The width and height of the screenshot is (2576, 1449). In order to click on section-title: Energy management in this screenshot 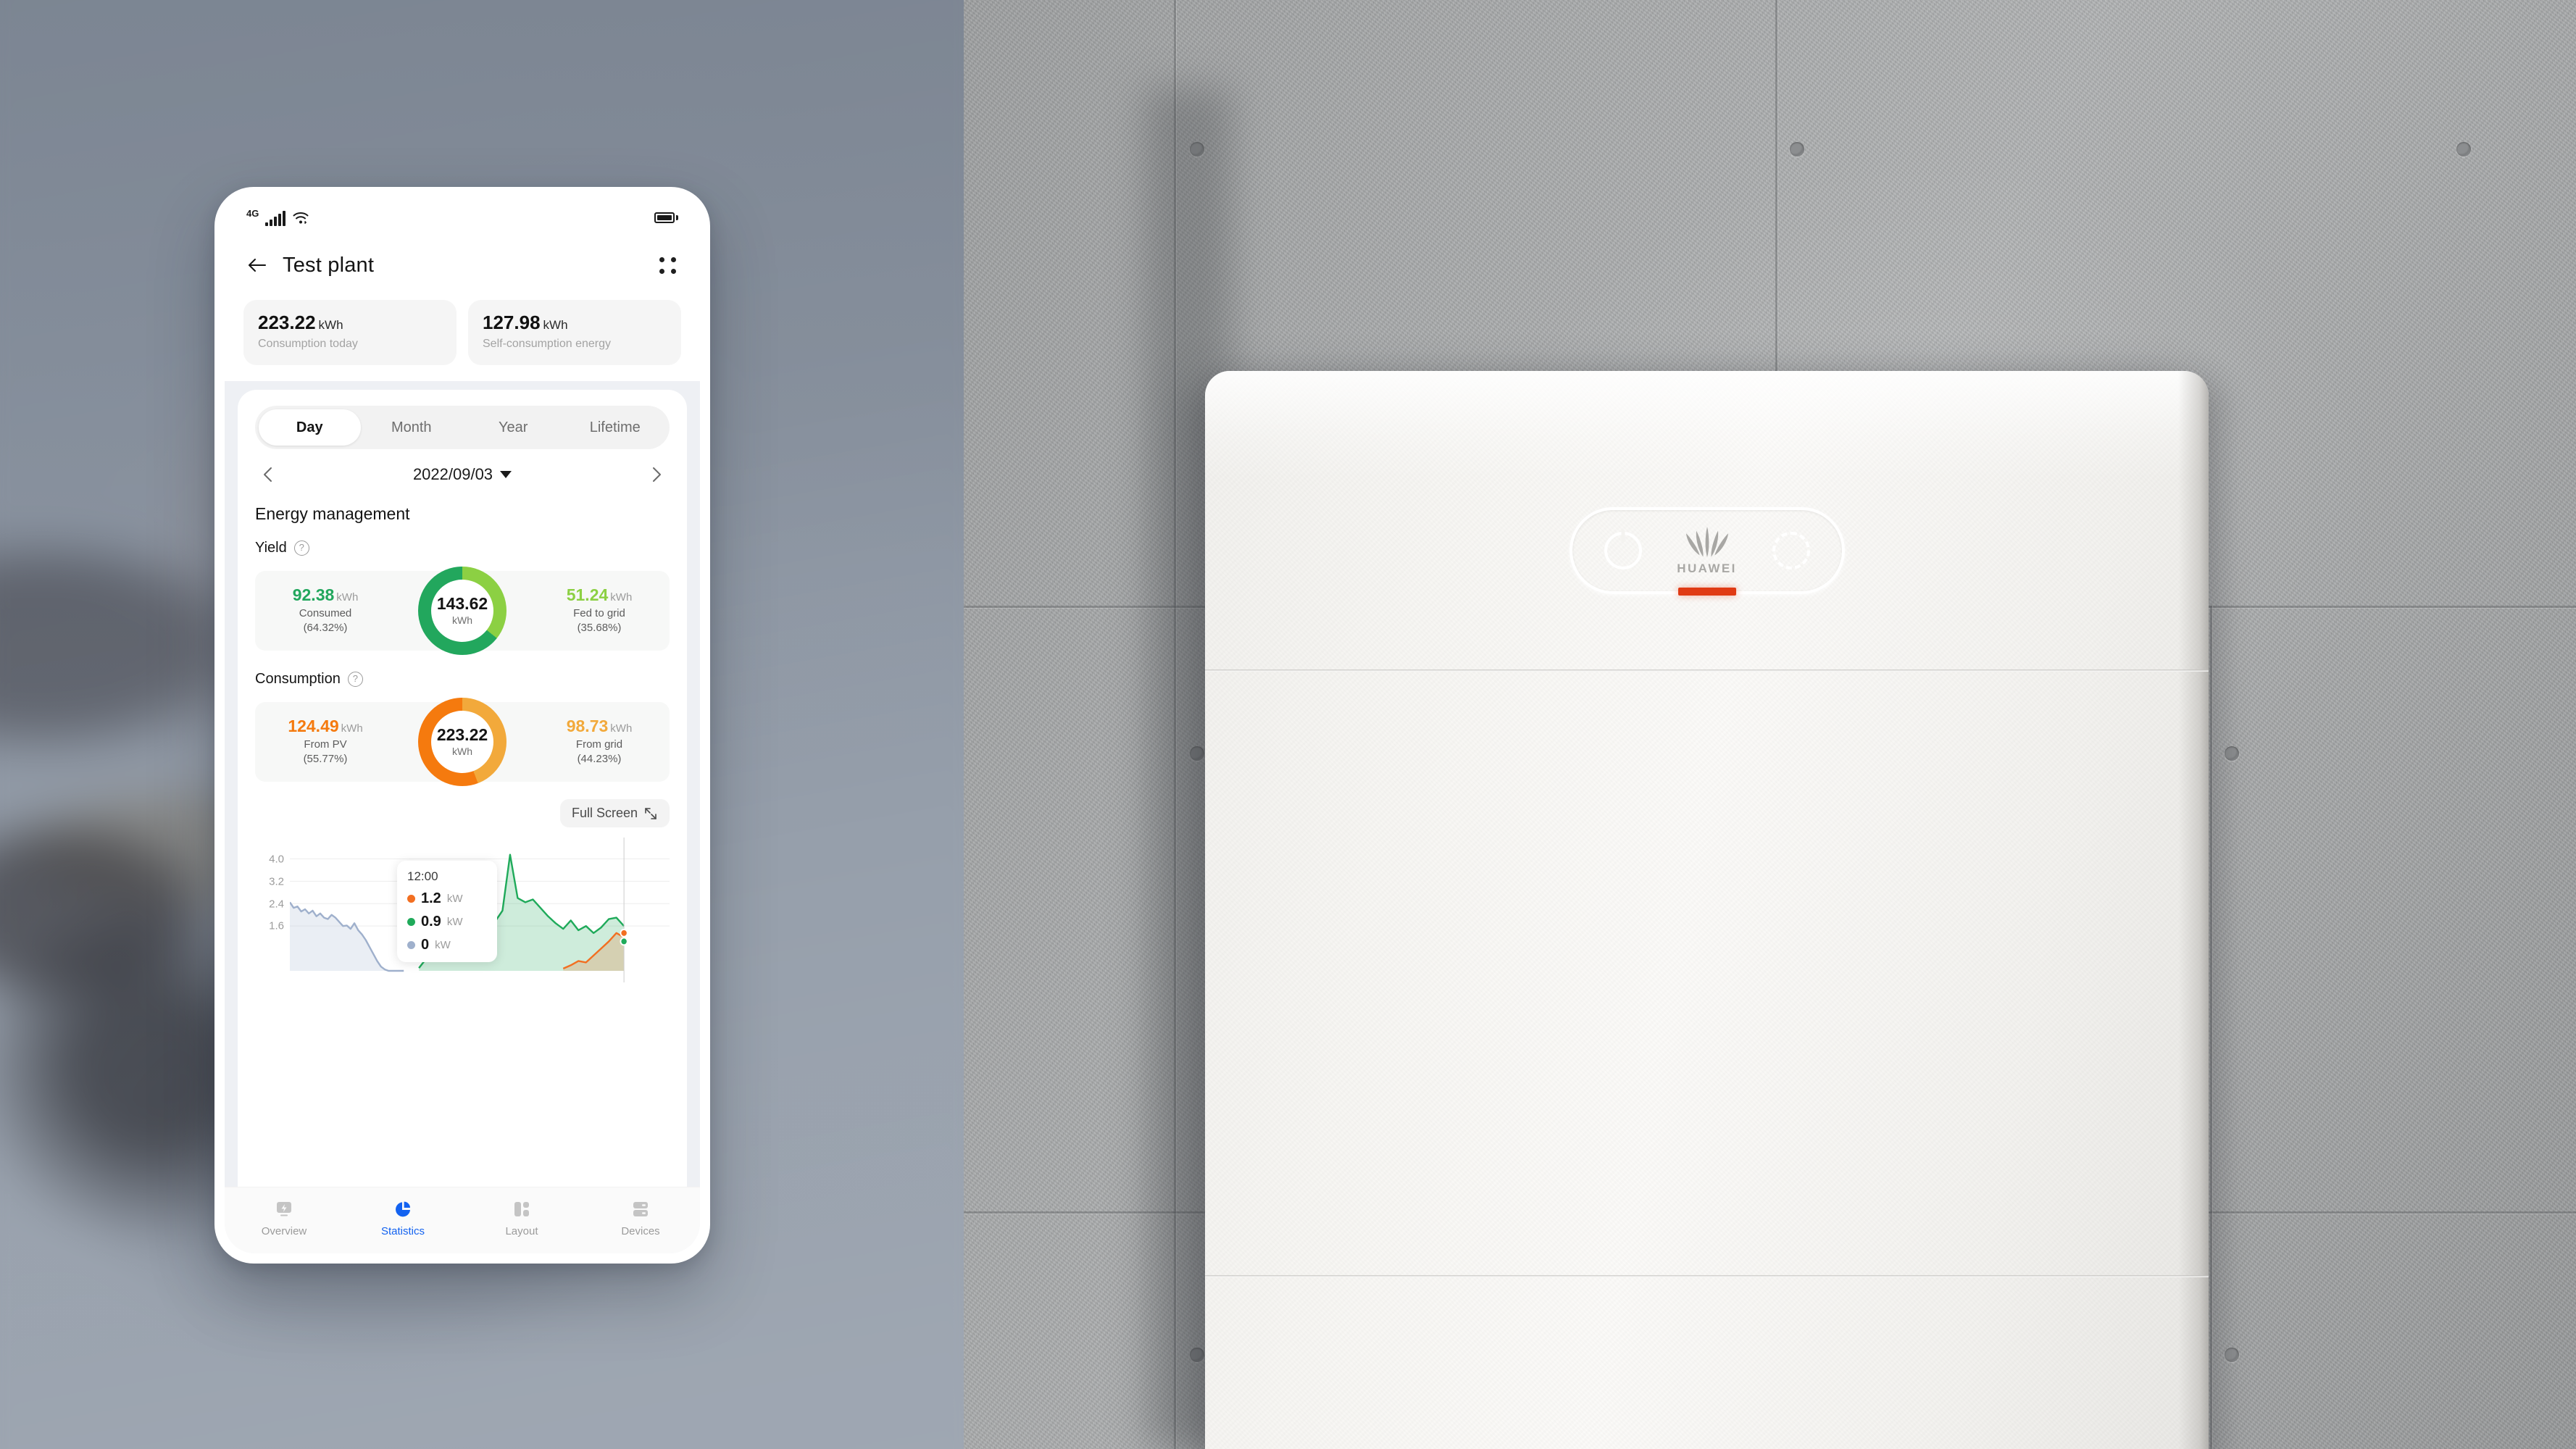, I will do `click(332, 514)`.